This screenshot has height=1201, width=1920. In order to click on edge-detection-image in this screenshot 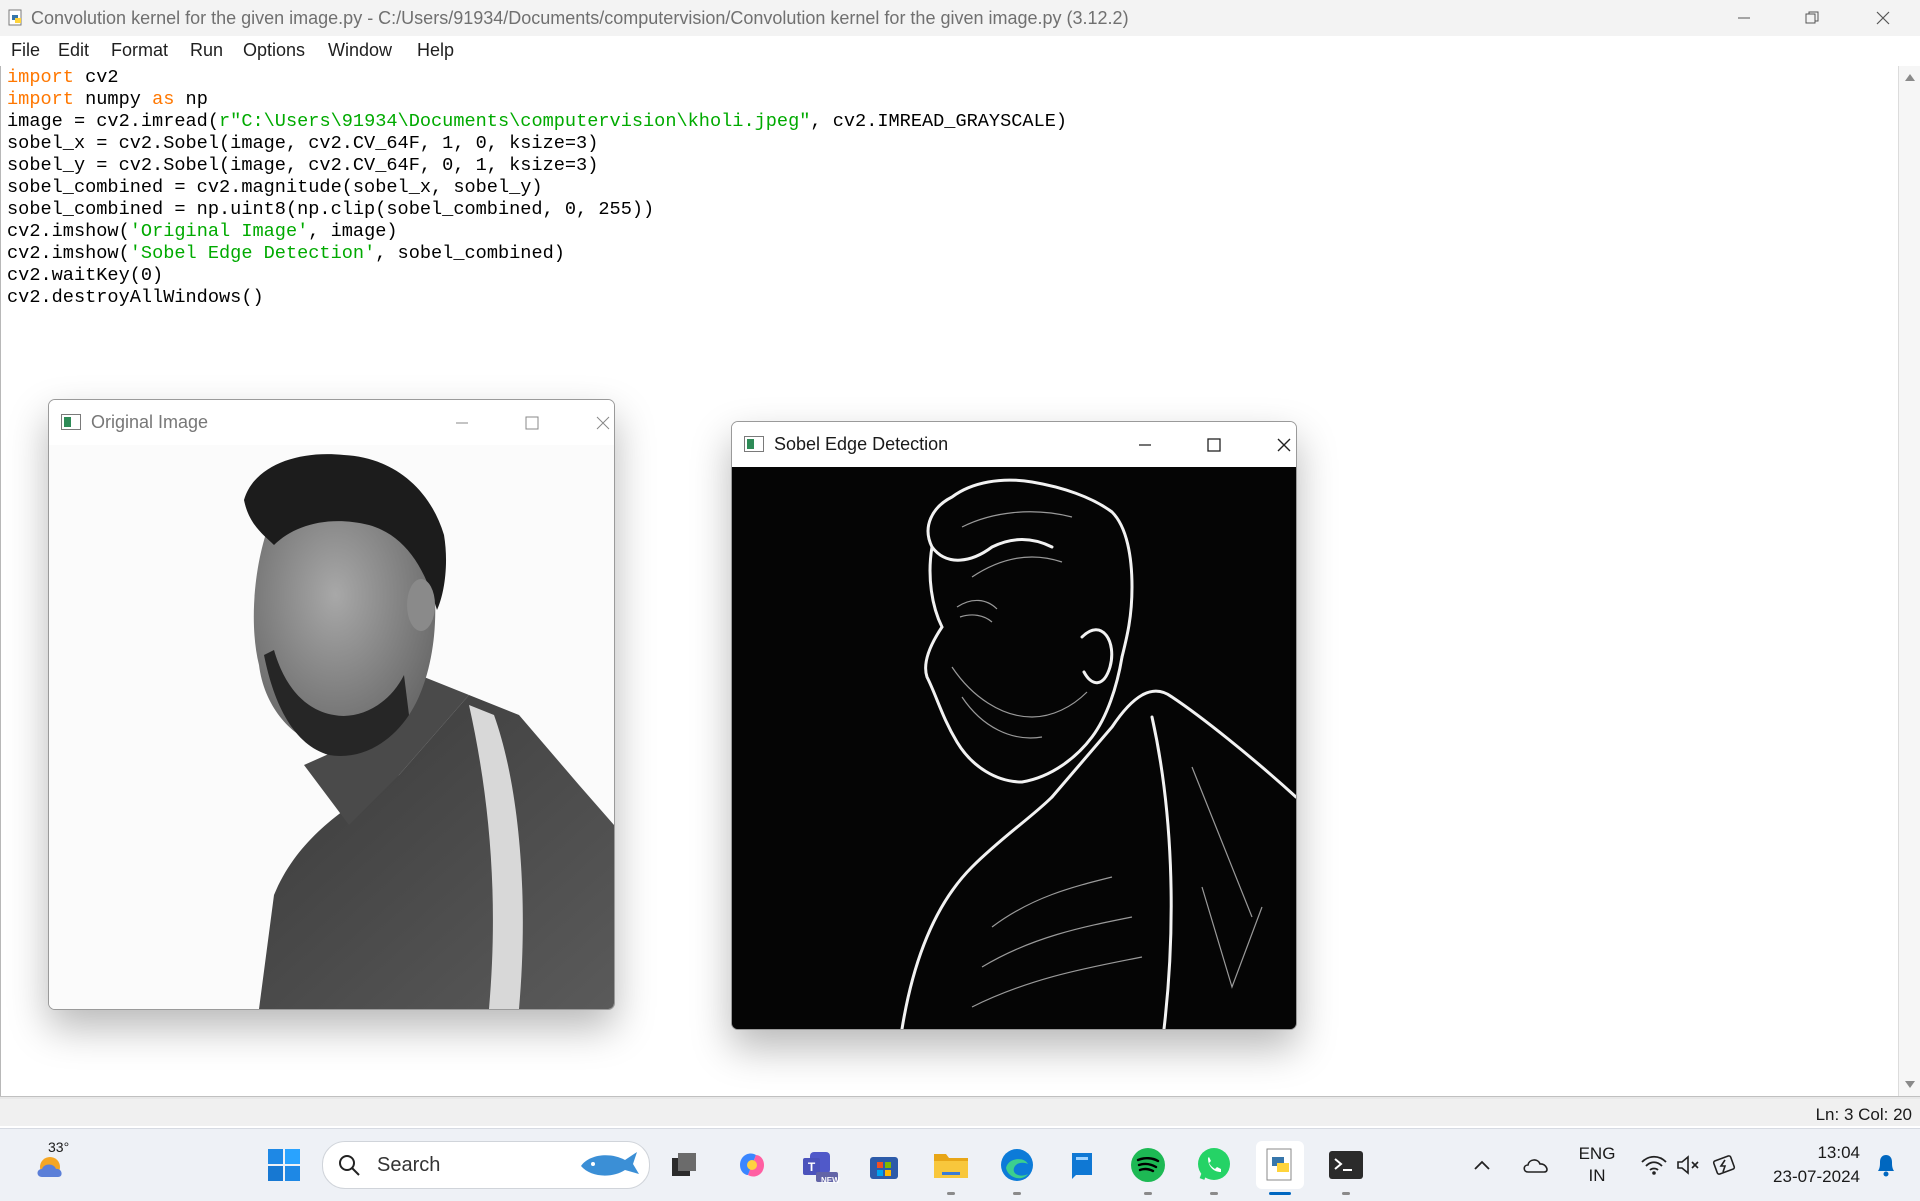, I will do `click(1014, 748)`.